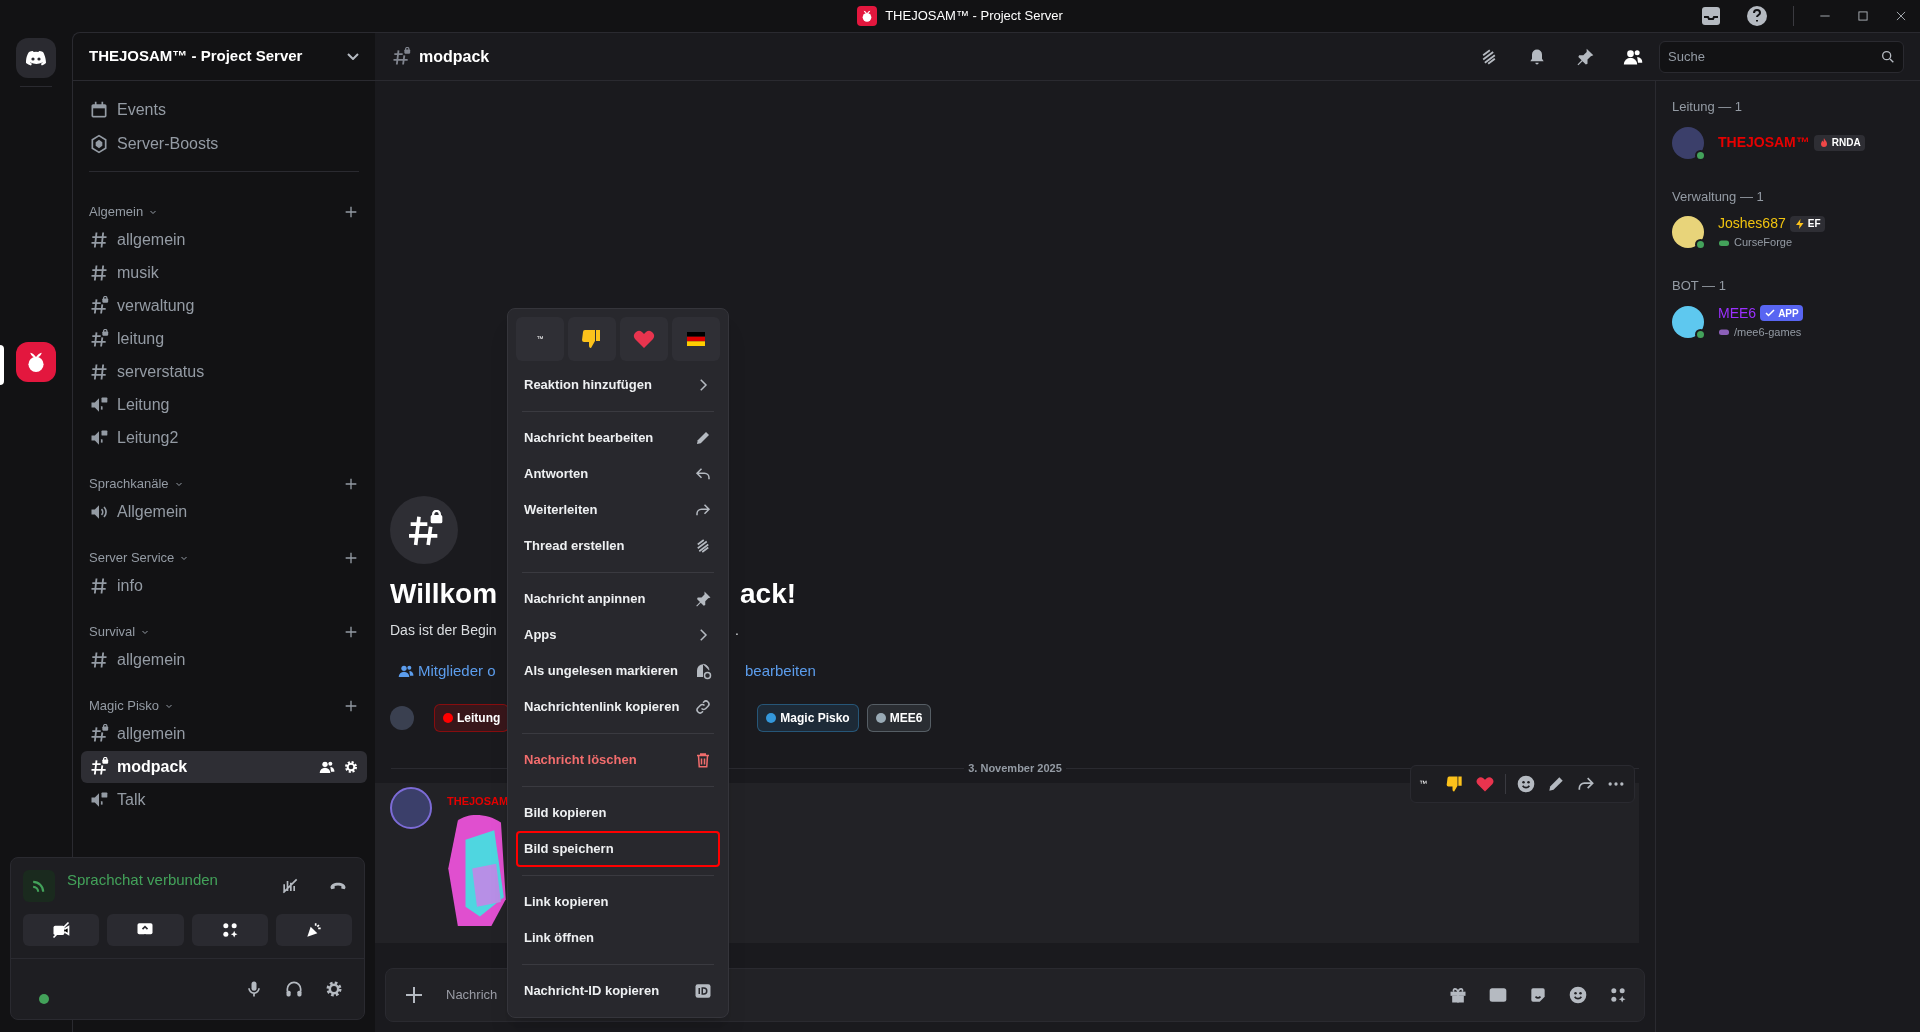  What do you see at coordinates (618, 671) in the screenshot?
I see `menu-item: Als ungelesen markieren` at bounding box center [618, 671].